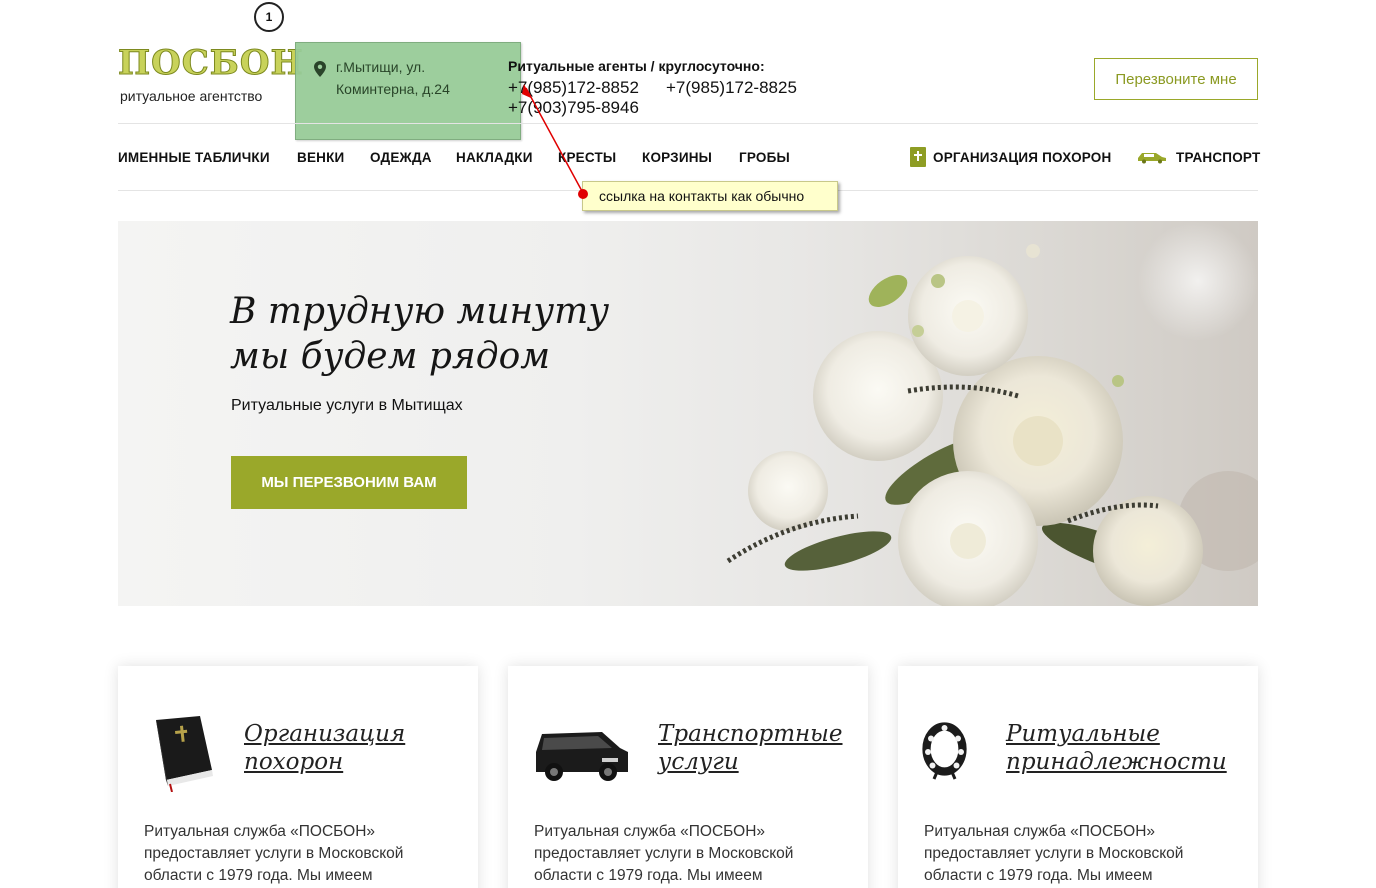  Describe the element at coordinates (354, 748) in the screenshot. I see `card-title: Организация похорон` at that location.